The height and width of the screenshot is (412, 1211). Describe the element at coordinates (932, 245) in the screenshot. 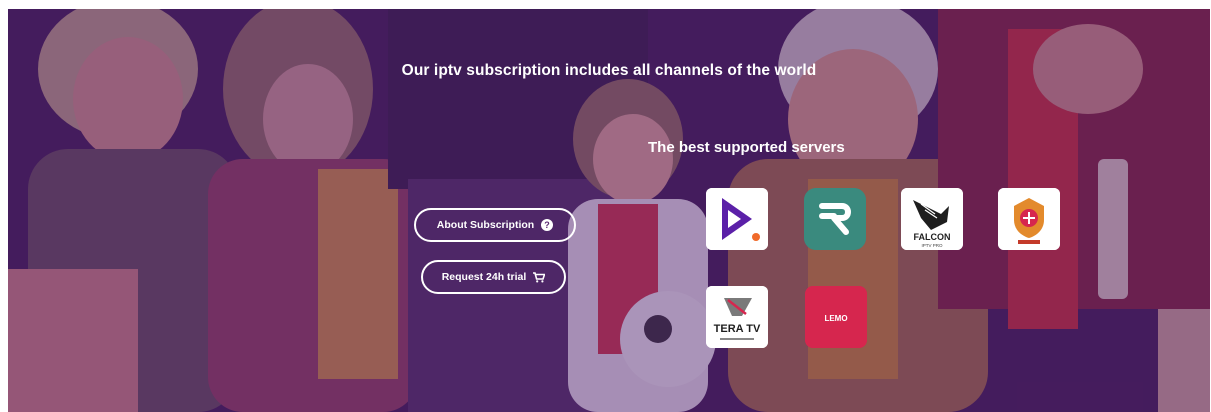

I see `falcon-subtext: IPTV PRO` at that location.